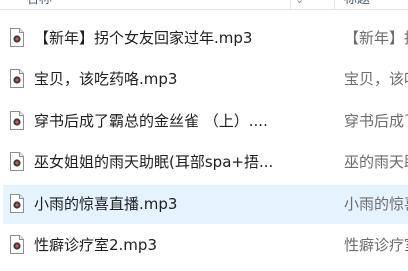 This screenshot has width=408, height=271. What do you see at coordinates (376, 79) in the screenshot?
I see `file-title: 宝贝，该吃` at bounding box center [376, 79].